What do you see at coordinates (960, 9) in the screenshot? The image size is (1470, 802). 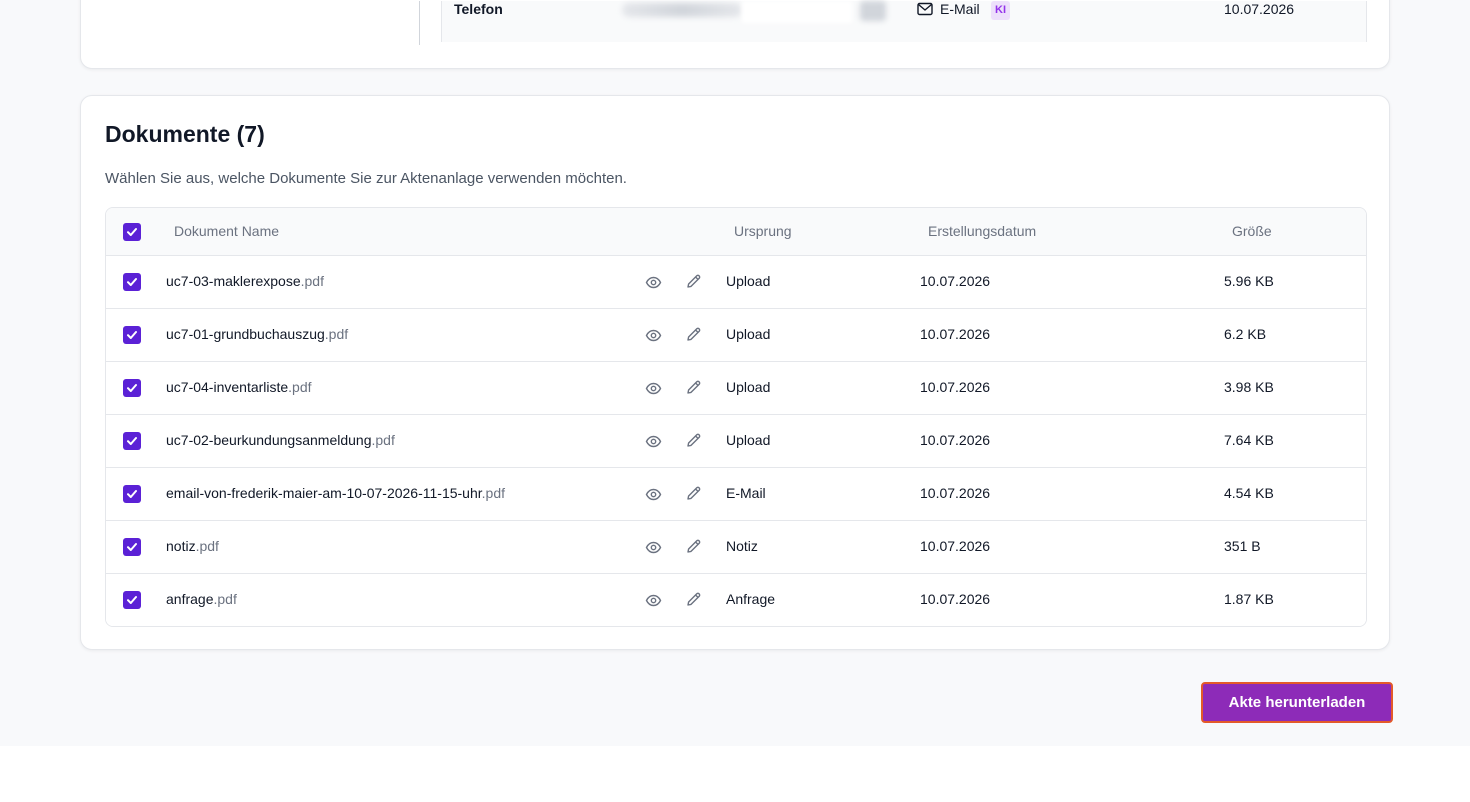 I see `contact-channel: E-Mail` at bounding box center [960, 9].